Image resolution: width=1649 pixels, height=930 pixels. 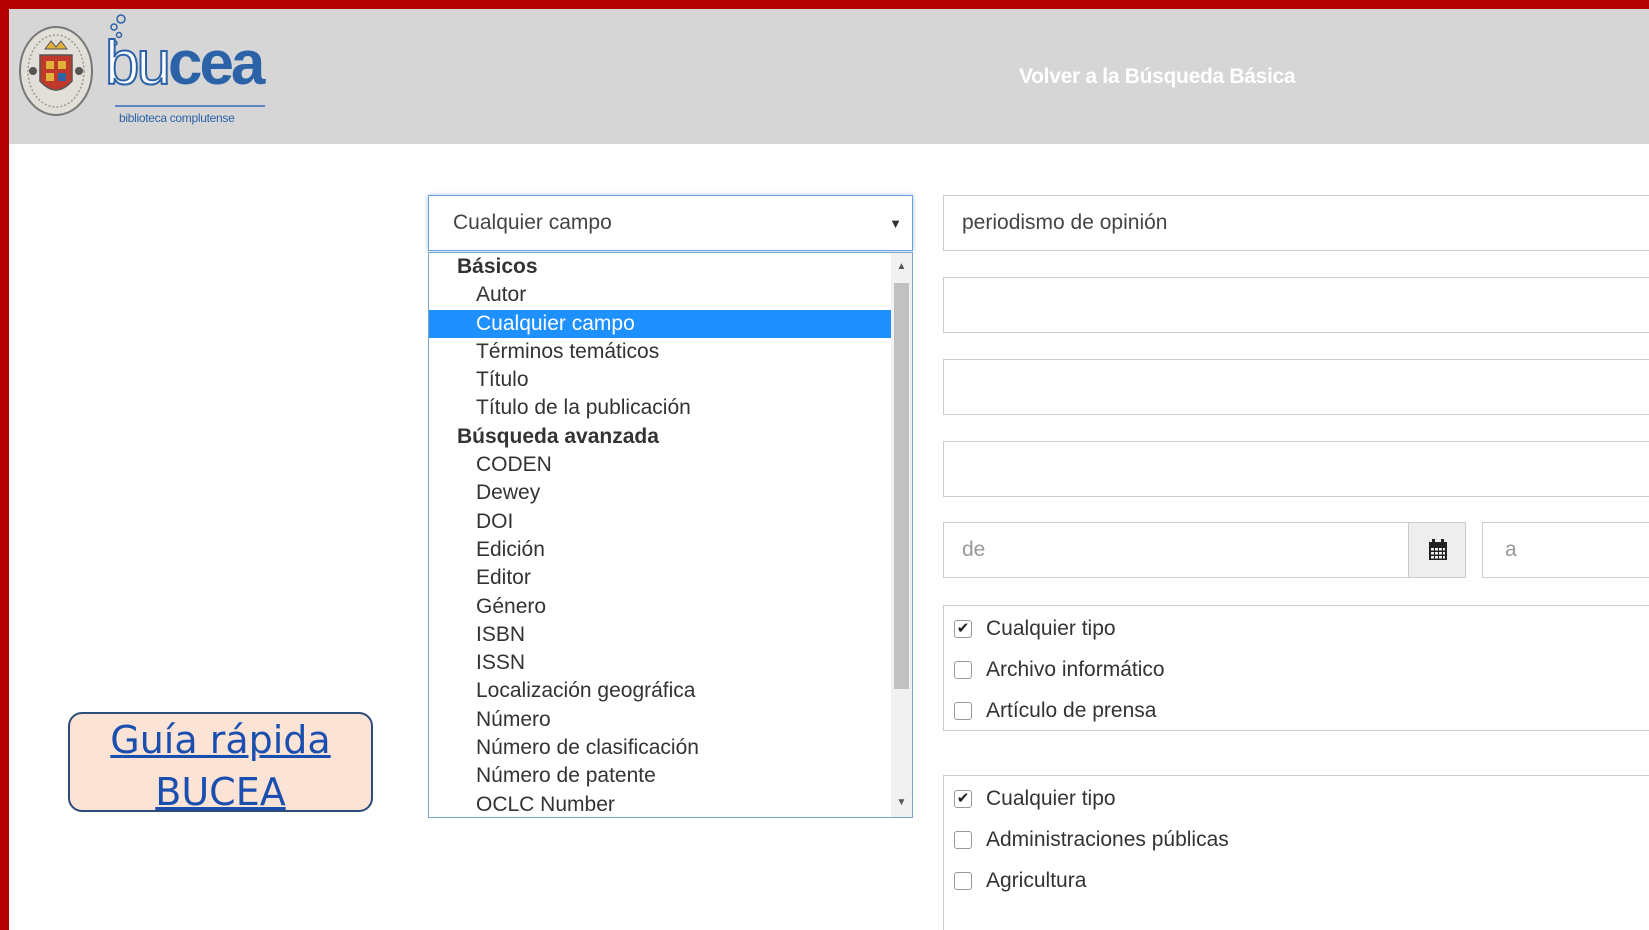 I want to click on subject-filter-option: ✔ Cualquier tipo, so click(x=1035, y=799).